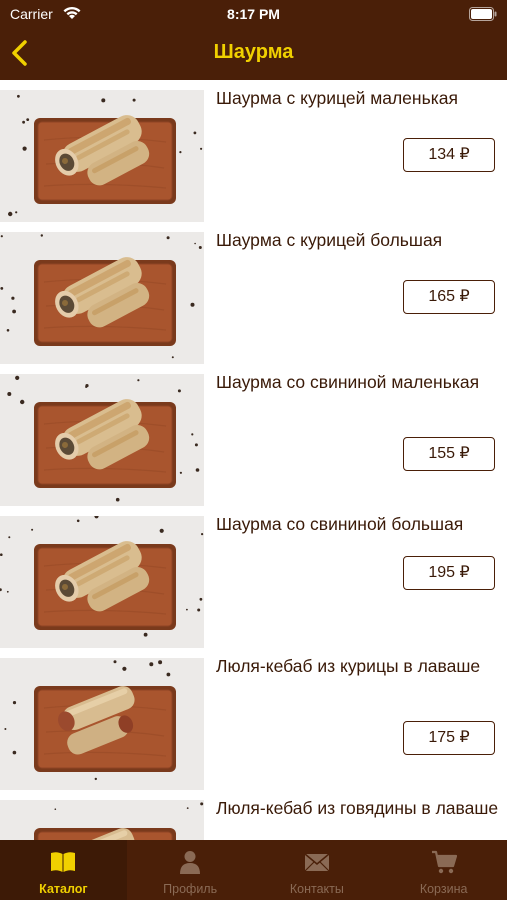 This screenshot has width=507, height=900. Describe the element at coordinates (63, 889) in the screenshot. I see `tab-label: Каталог` at that location.